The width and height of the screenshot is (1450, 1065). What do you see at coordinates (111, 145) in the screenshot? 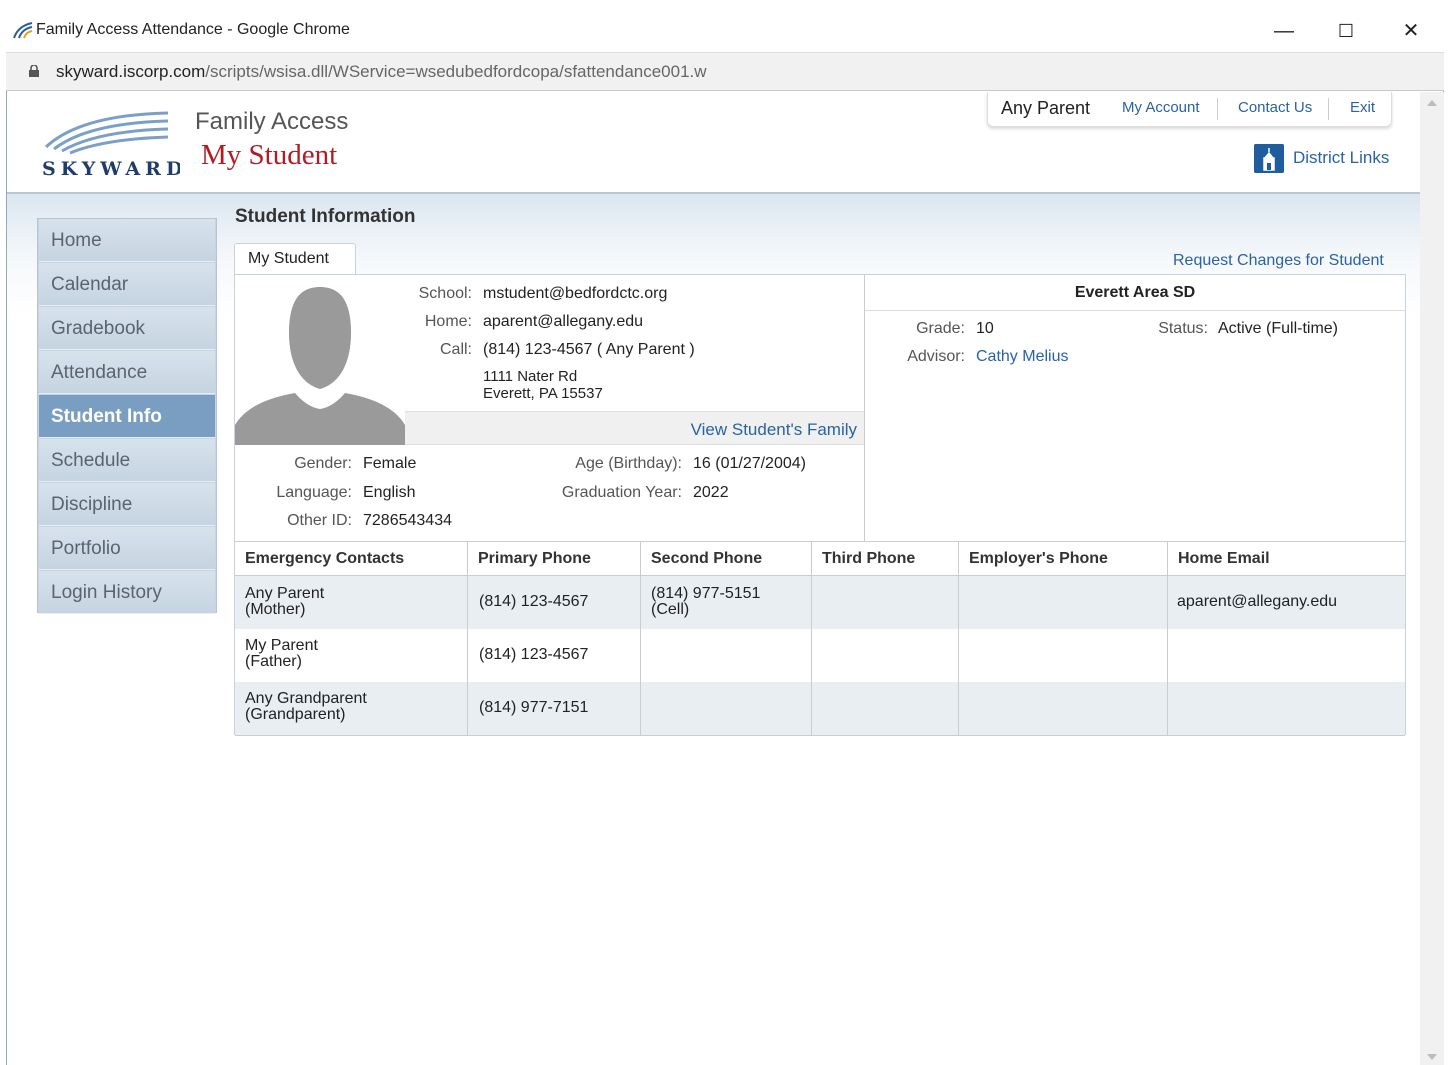
I see `skyward-logo: SKYWARD` at bounding box center [111, 145].